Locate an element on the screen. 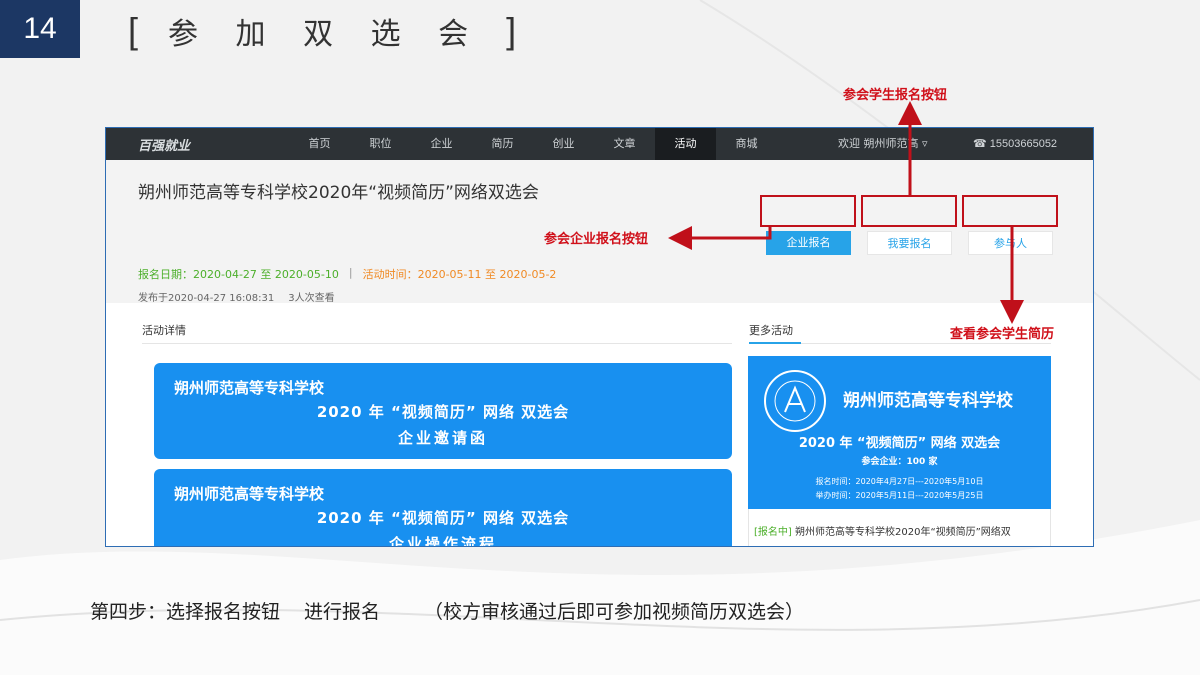 The width and height of the screenshot is (1200, 675). annotation-company-signup: 参会企业报名按钮 is located at coordinates (596, 237).